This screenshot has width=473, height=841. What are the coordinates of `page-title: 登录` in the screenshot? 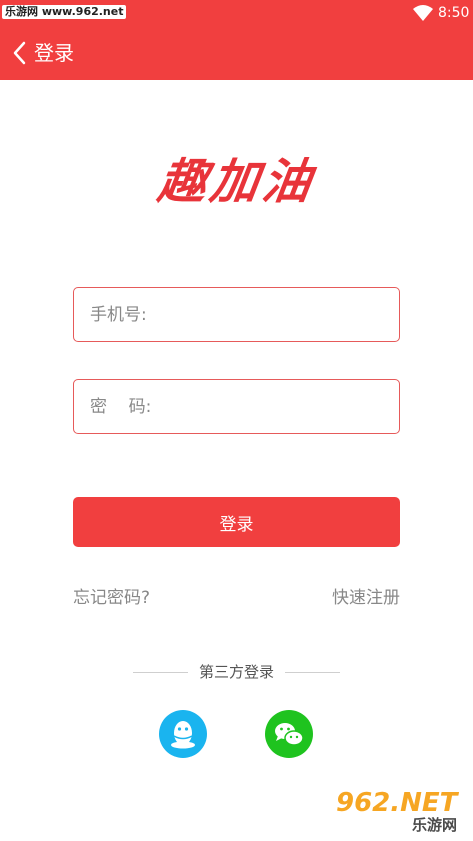 It's located at (54, 53).